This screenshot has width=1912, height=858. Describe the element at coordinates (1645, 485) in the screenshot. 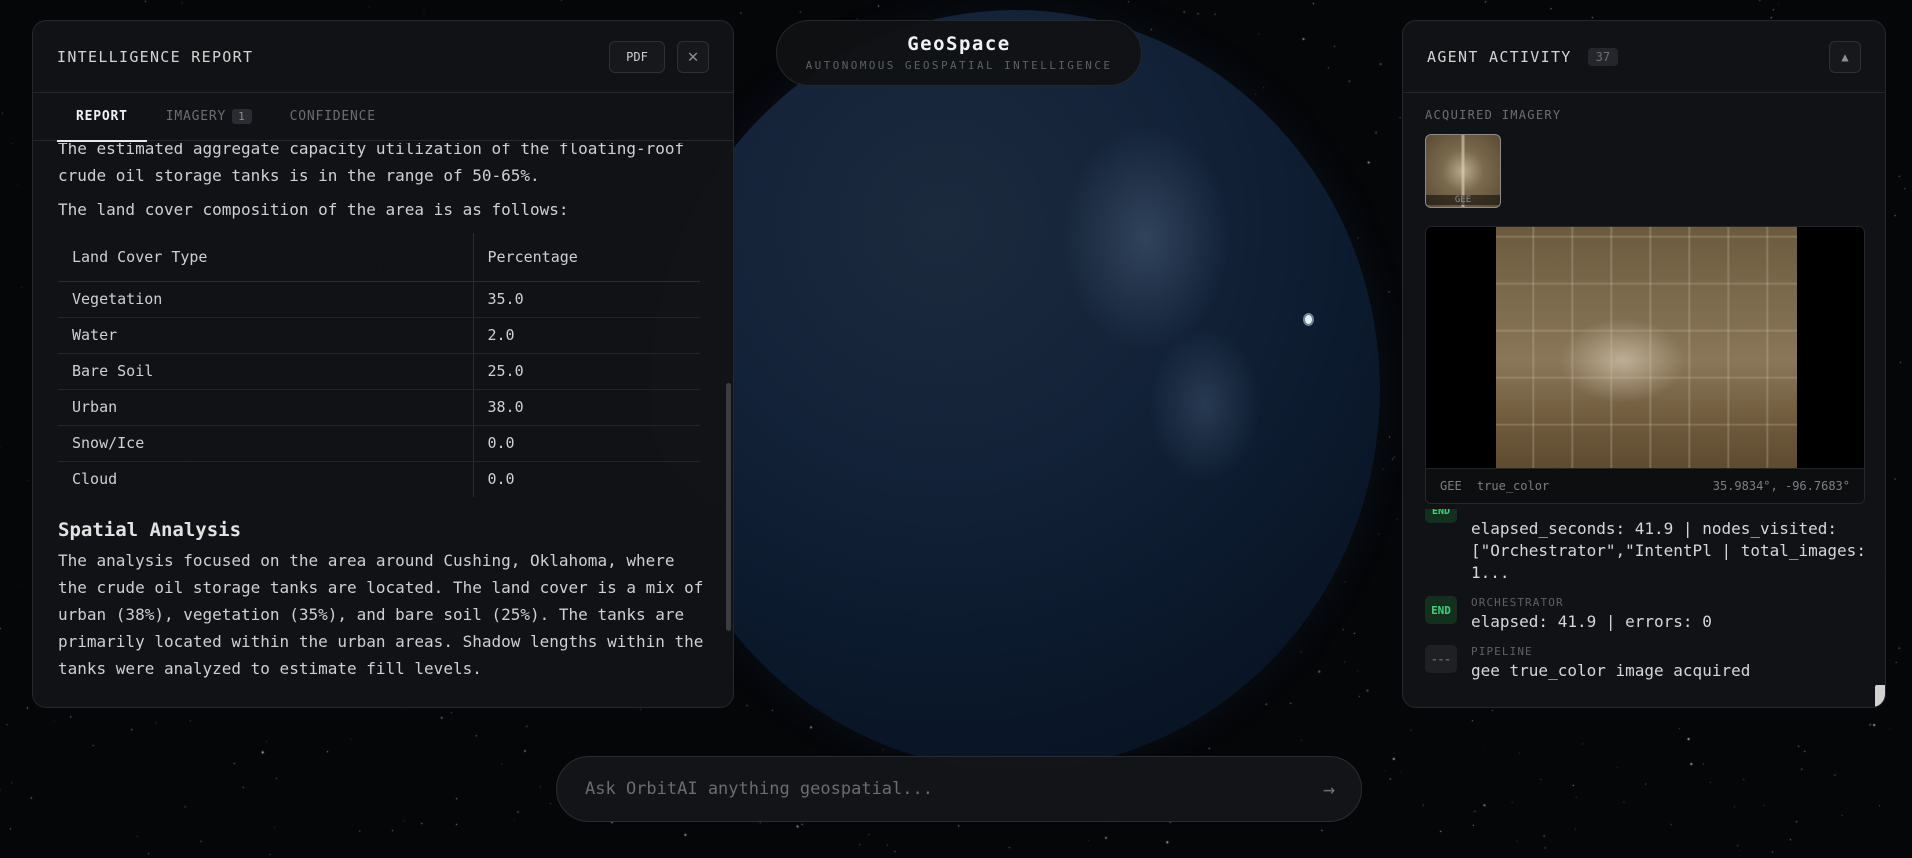

I see `viewer-footer: GEE true_color 35.9834°, -96.7683°` at that location.